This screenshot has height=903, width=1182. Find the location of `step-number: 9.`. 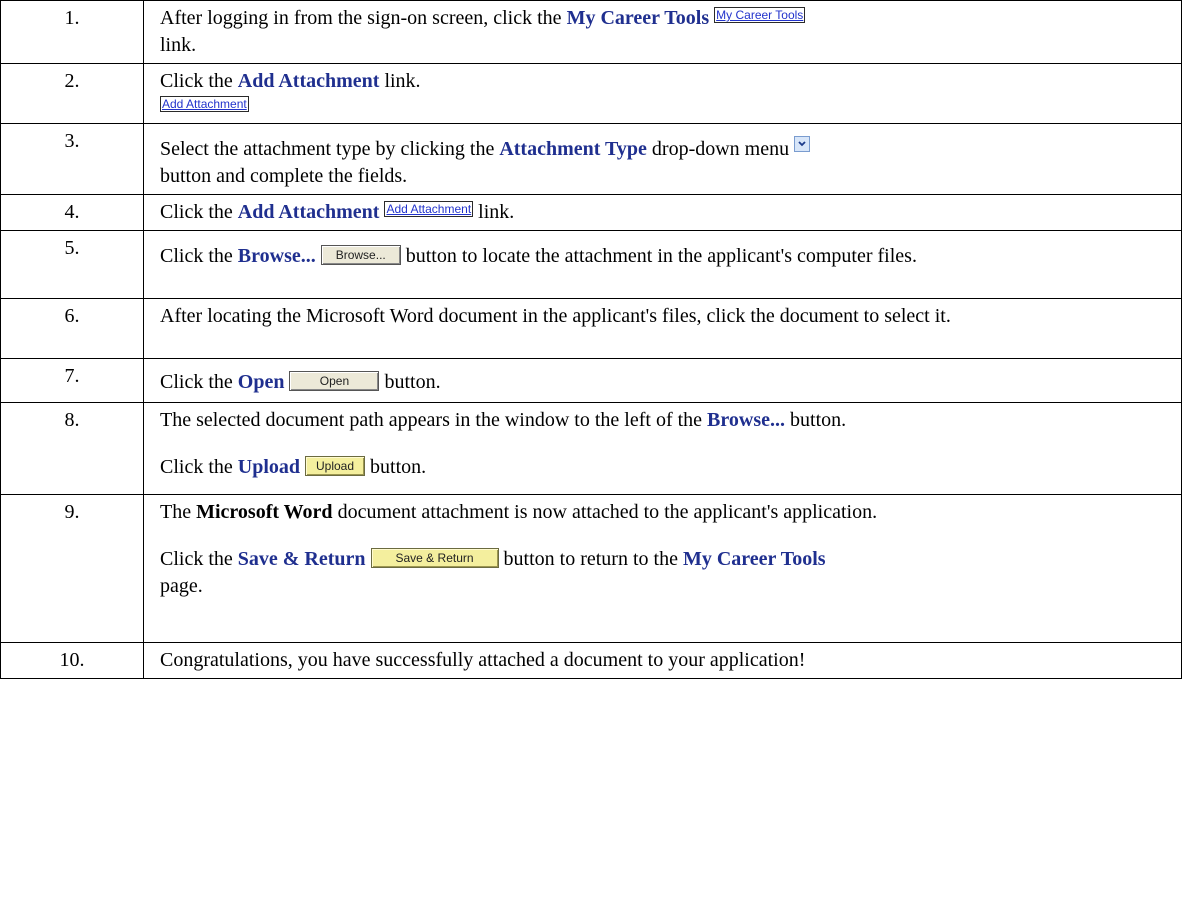

step-number: 9. is located at coordinates (72, 568).